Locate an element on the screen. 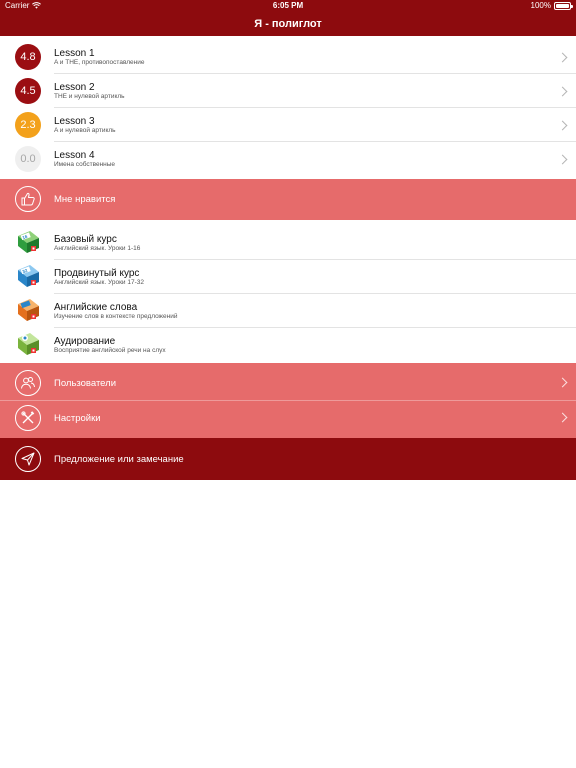 This screenshot has width=576, height=768. page-title: Я - полиглот is located at coordinates (288, 24).